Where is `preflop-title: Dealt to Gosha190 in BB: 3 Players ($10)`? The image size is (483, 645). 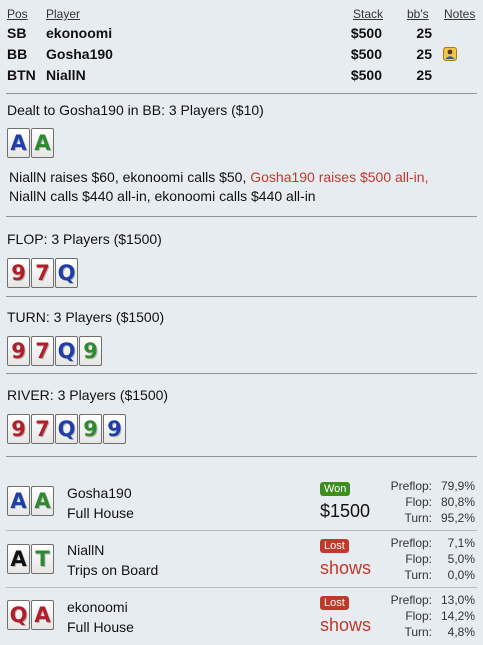
preflop-title: Dealt to Gosha190 in BB: 3 Players ($10) is located at coordinates (135, 110).